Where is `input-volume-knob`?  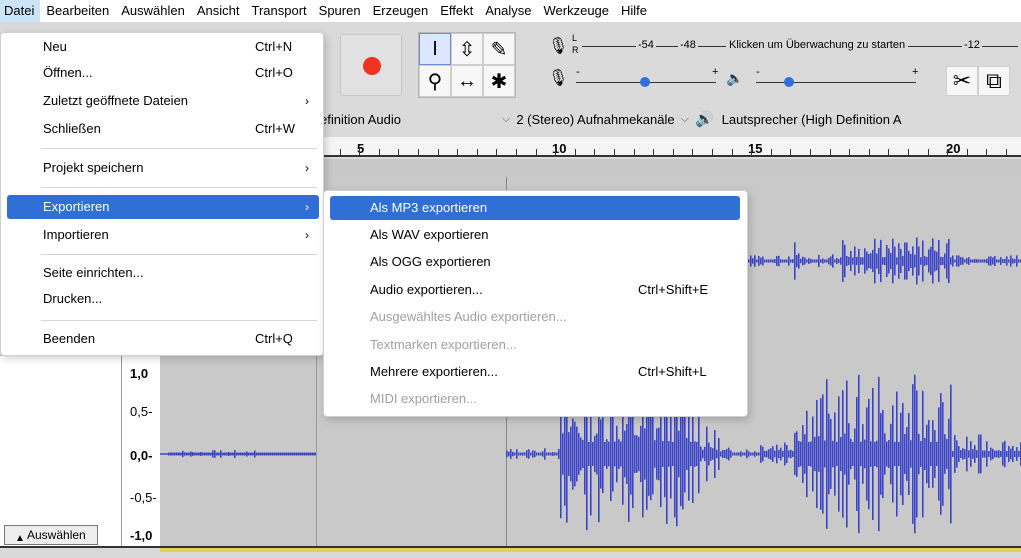 input-volume-knob is located at coordinates (645, 82).